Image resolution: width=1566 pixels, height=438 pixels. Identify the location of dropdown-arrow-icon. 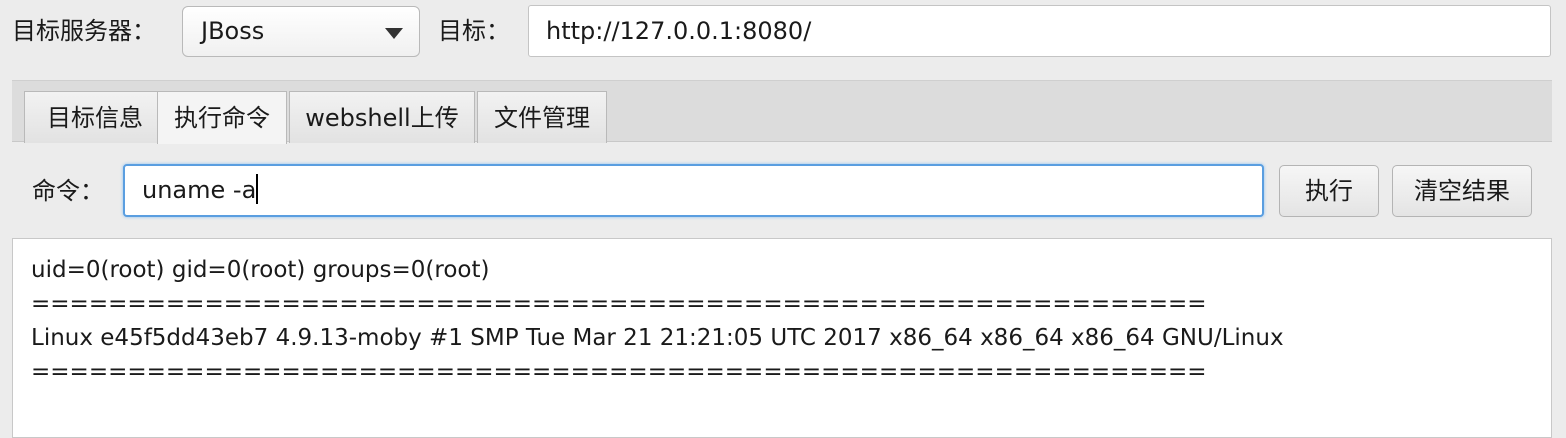
(394, 33).